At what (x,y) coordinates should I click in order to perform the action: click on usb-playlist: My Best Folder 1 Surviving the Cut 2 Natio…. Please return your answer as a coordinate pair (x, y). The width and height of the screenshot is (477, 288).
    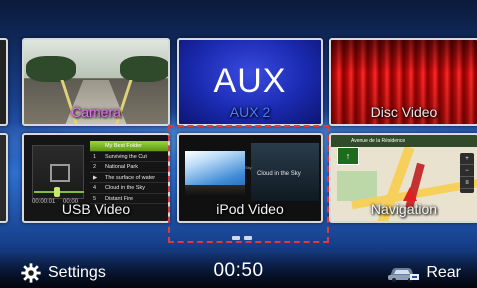
    Looking at the image, I should click on (129, 172).